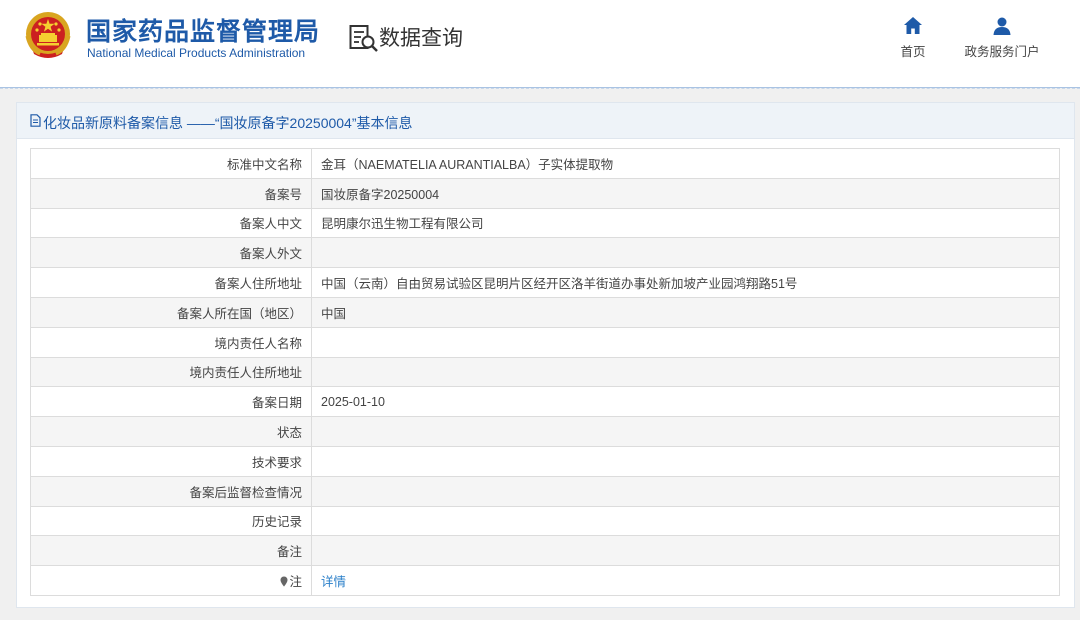 The image size is (1080, 620). What do you see at coordinates (283, 194) in the screenshot?
I see `row-key-label: 备案号` at bounding box center [283, 194].